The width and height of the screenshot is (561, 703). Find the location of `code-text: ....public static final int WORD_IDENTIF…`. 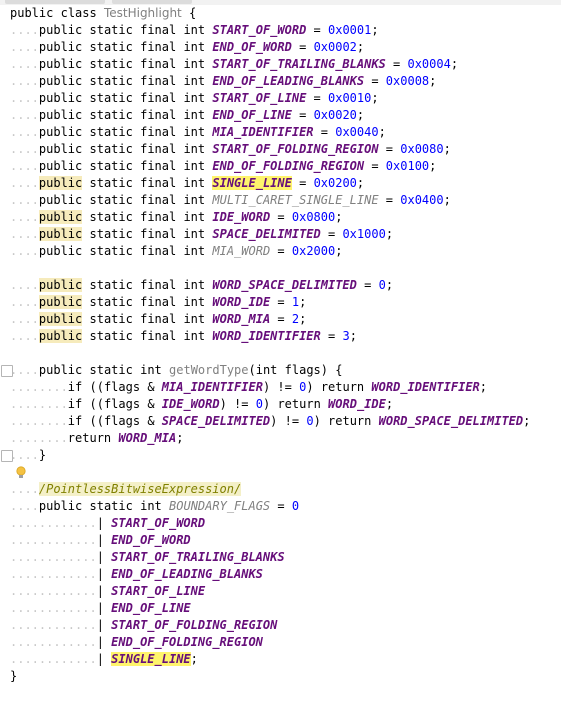

code-text: ....public static final int WORD_IDENTIF… is located at coordinates (183, 336).